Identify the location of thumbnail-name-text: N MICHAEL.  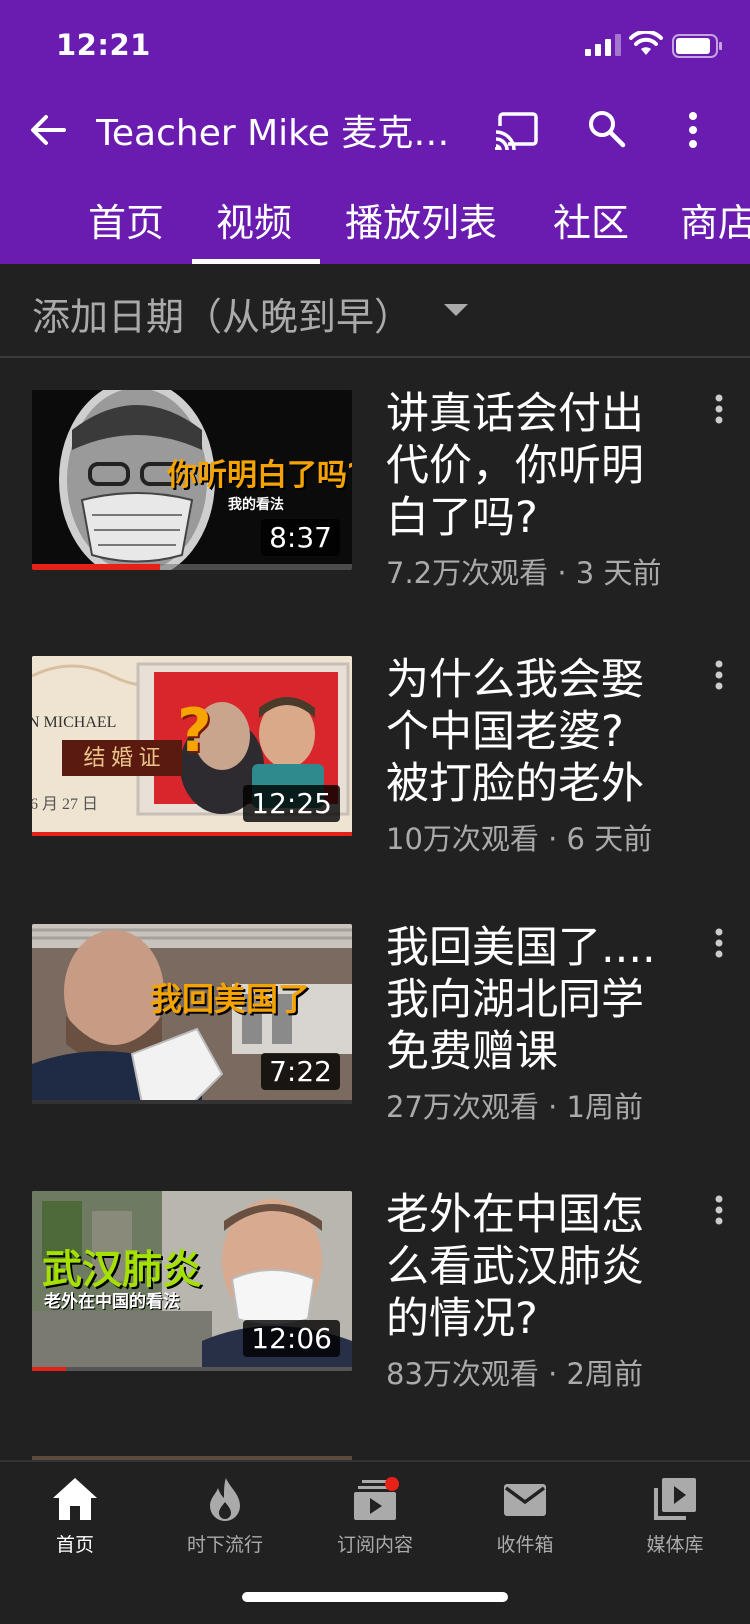
(74, 722).